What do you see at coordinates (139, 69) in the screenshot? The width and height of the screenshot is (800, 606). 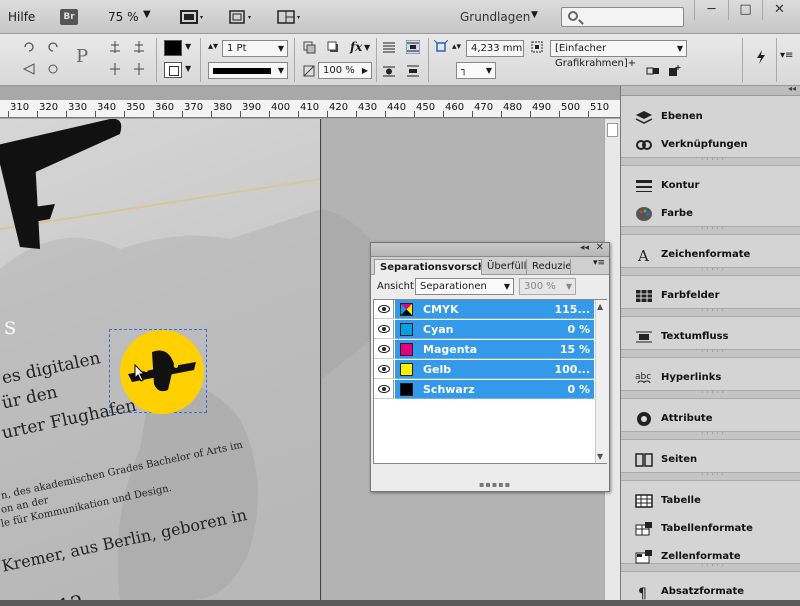 I see `select-next-icon` at bounding box center [139, 69].